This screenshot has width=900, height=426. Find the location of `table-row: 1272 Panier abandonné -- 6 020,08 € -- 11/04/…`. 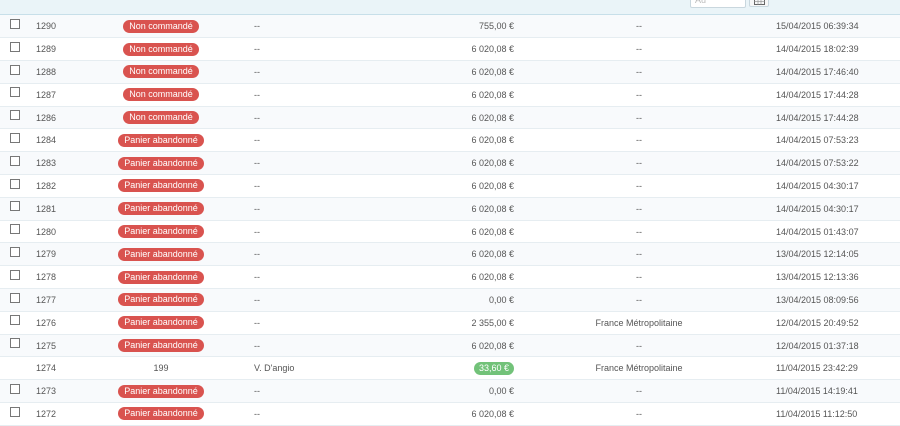

table-row: 1272 Panier abandonné -- 6 020,08 € -- 11/04/… is located at coordinates (450, 414).